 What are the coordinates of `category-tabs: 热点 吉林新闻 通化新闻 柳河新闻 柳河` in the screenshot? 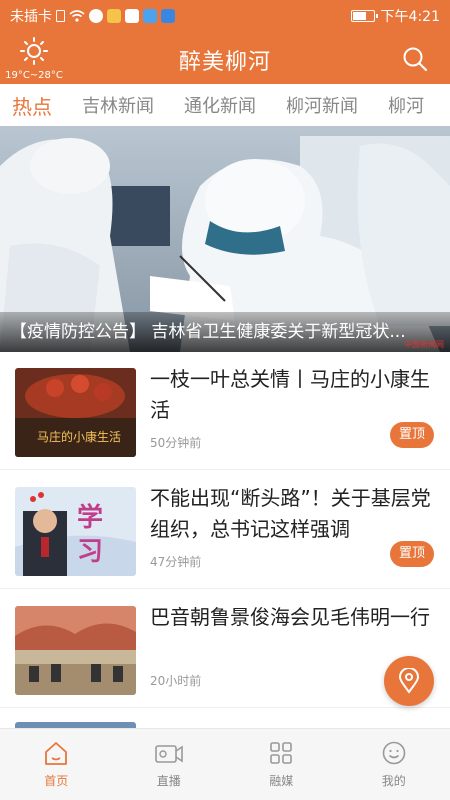 It's located at (225, 105).